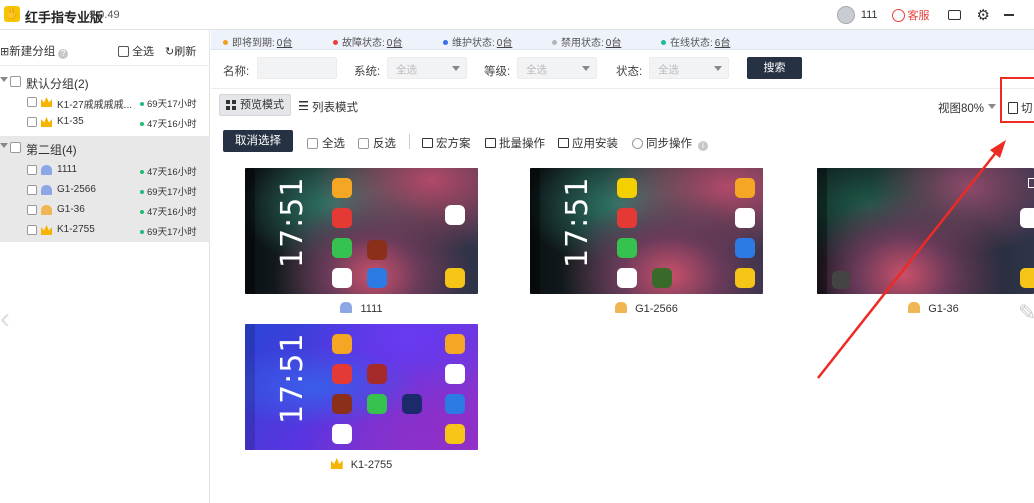  What do you see at coordinates (869, 15) in the screenshot?
I see `username: 111` at bounding box center [869, 15].